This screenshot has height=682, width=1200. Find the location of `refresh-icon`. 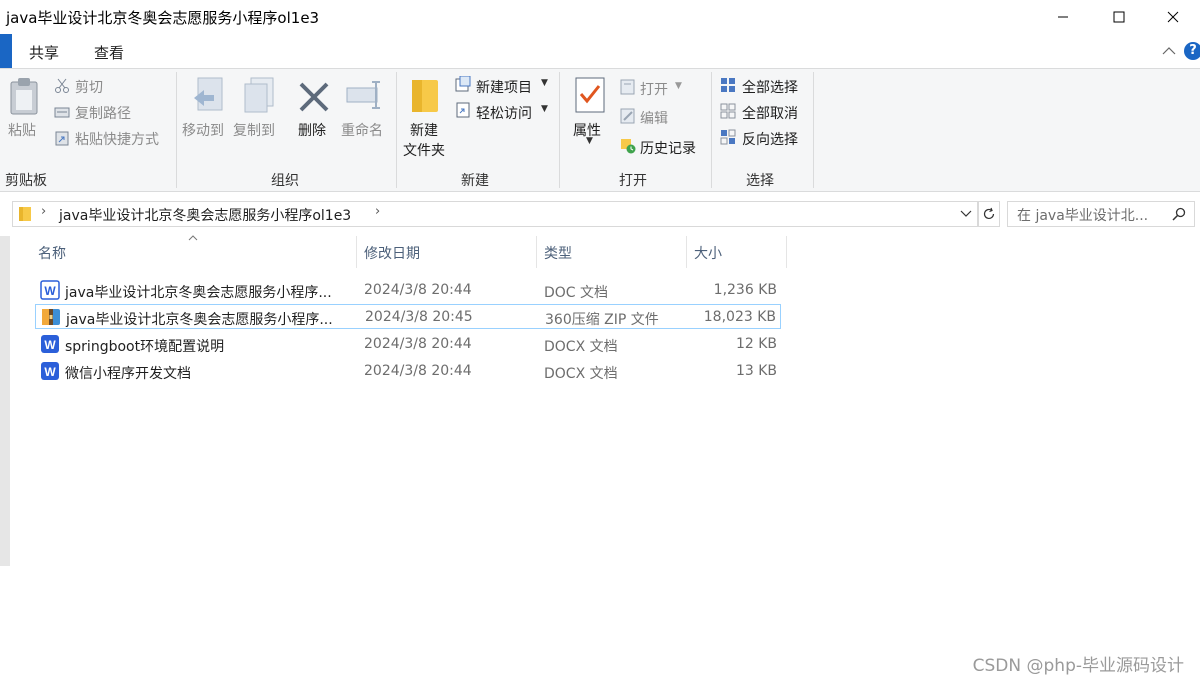

refresh-icon is located at coordinates (989, 213).